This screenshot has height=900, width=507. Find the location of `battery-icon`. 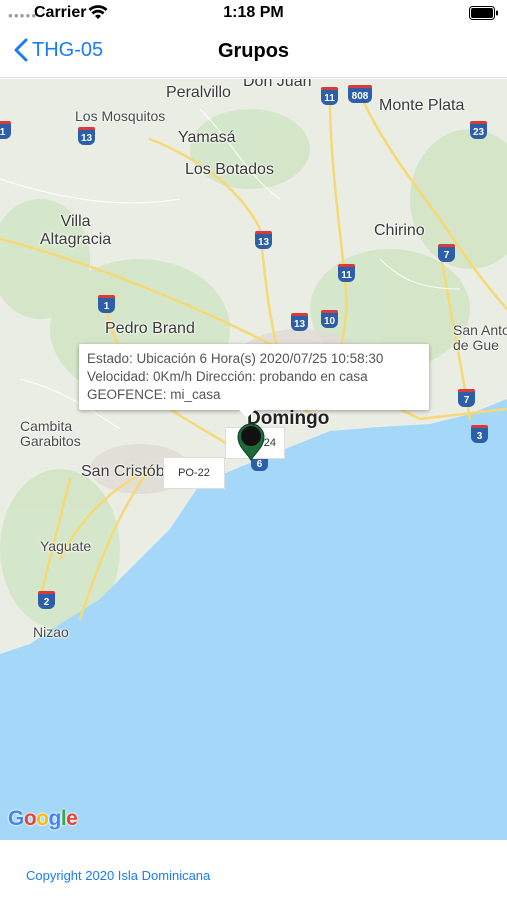

battery-icon is located at coordinates (484, 15).